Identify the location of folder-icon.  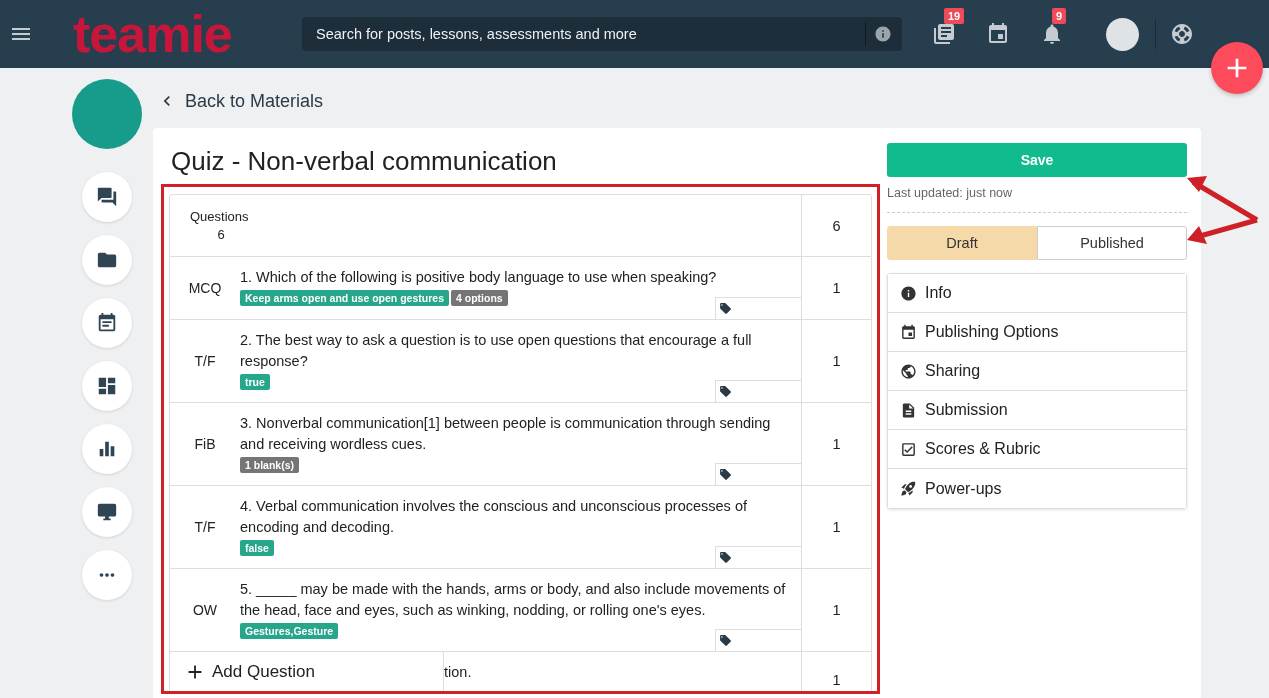
(107, 260).